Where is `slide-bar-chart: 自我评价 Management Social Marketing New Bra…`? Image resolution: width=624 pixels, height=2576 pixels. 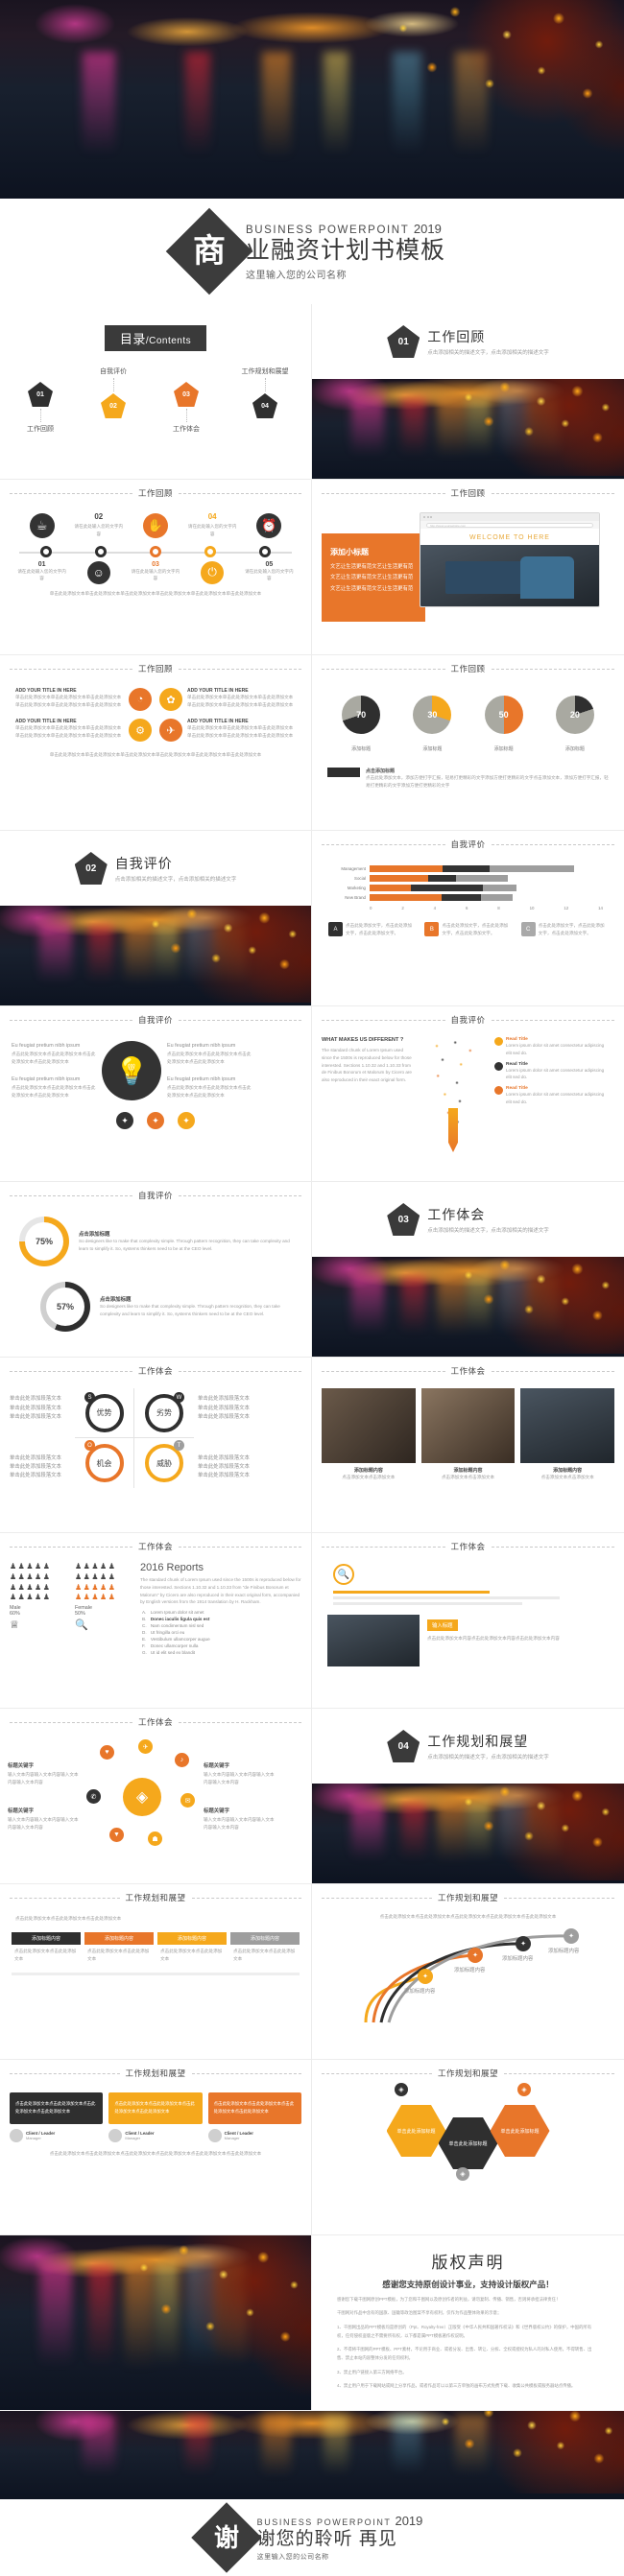
slide-bar-chart: 自我评价 Management Social Marketing New Bra… is located at coordinates (468, 919).